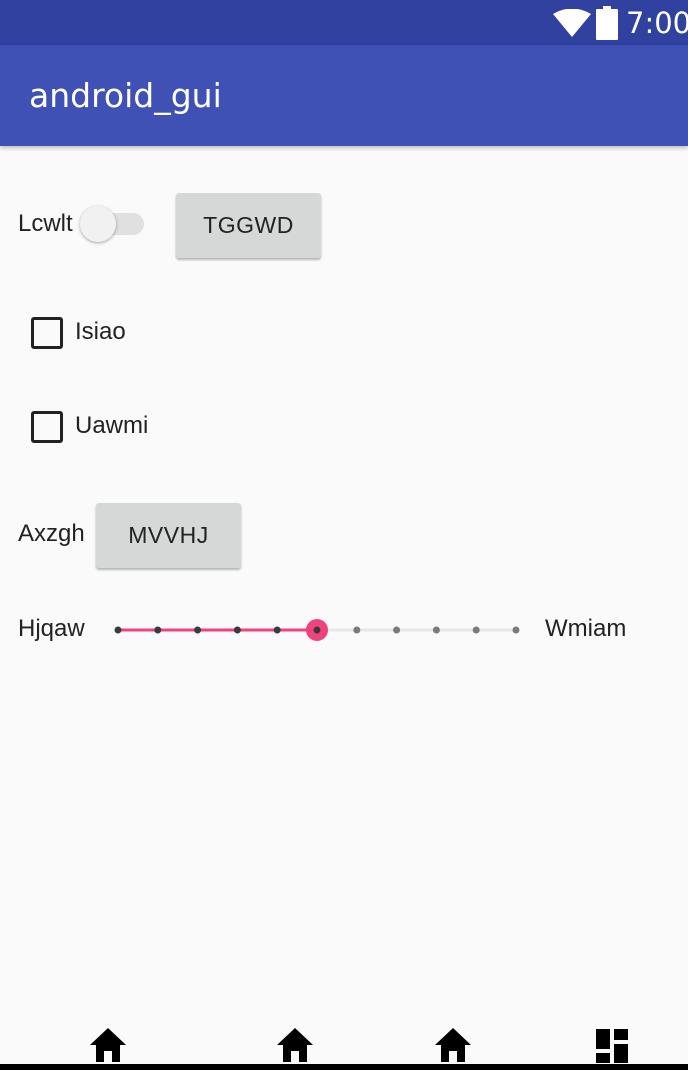 This screenshot has width=688, height=1070. I want to click on bottom-nav, so click(344, 1044).